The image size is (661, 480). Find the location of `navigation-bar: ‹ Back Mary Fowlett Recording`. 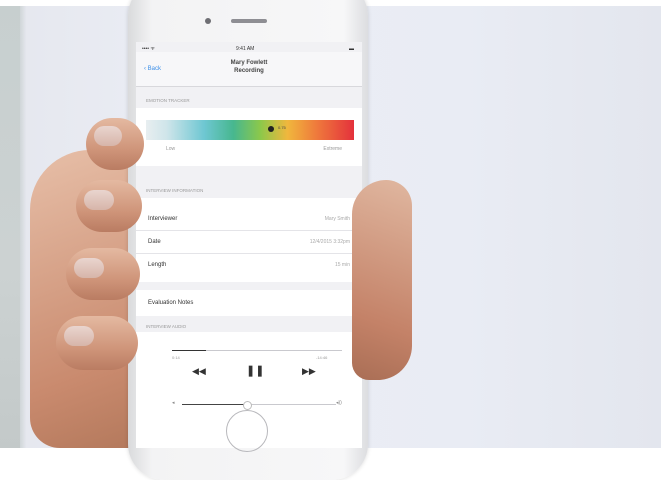

navigation-bar: ‹ Back Mary Fowlett Recording is located at coordinates (249, 69).